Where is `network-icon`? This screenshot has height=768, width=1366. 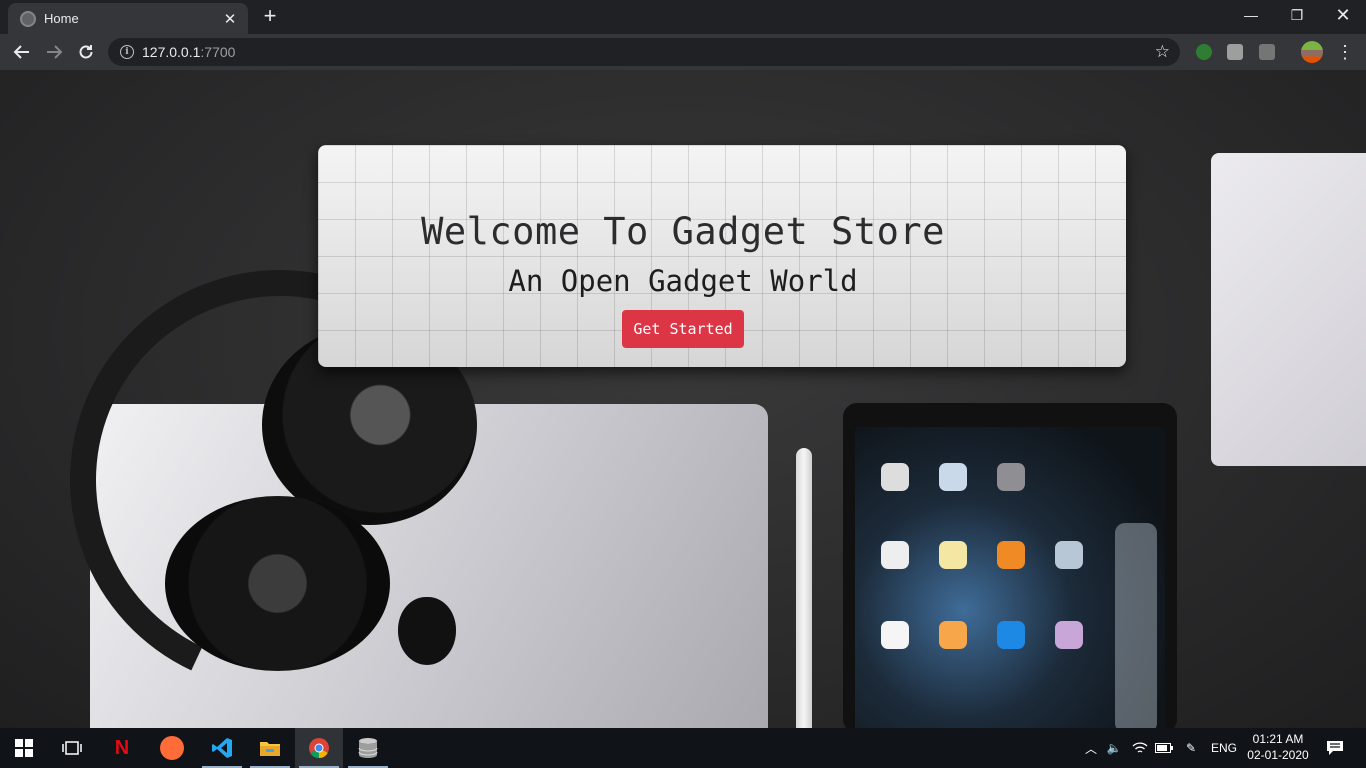
network-icon is located at coordinates (1140, 748).